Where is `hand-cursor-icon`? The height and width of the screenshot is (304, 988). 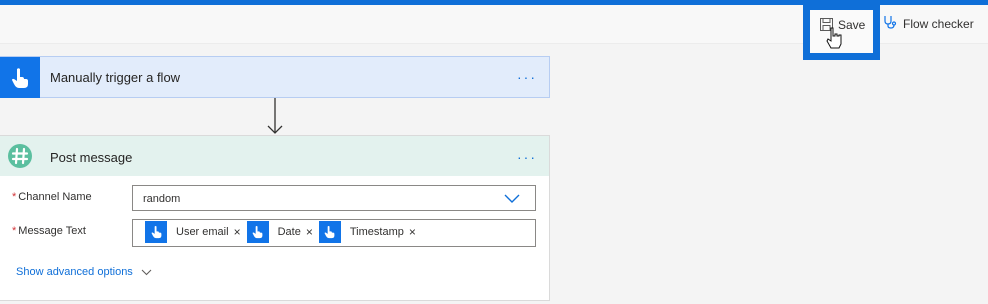
hand-cursor-icon is located at coordinates (834, 38).